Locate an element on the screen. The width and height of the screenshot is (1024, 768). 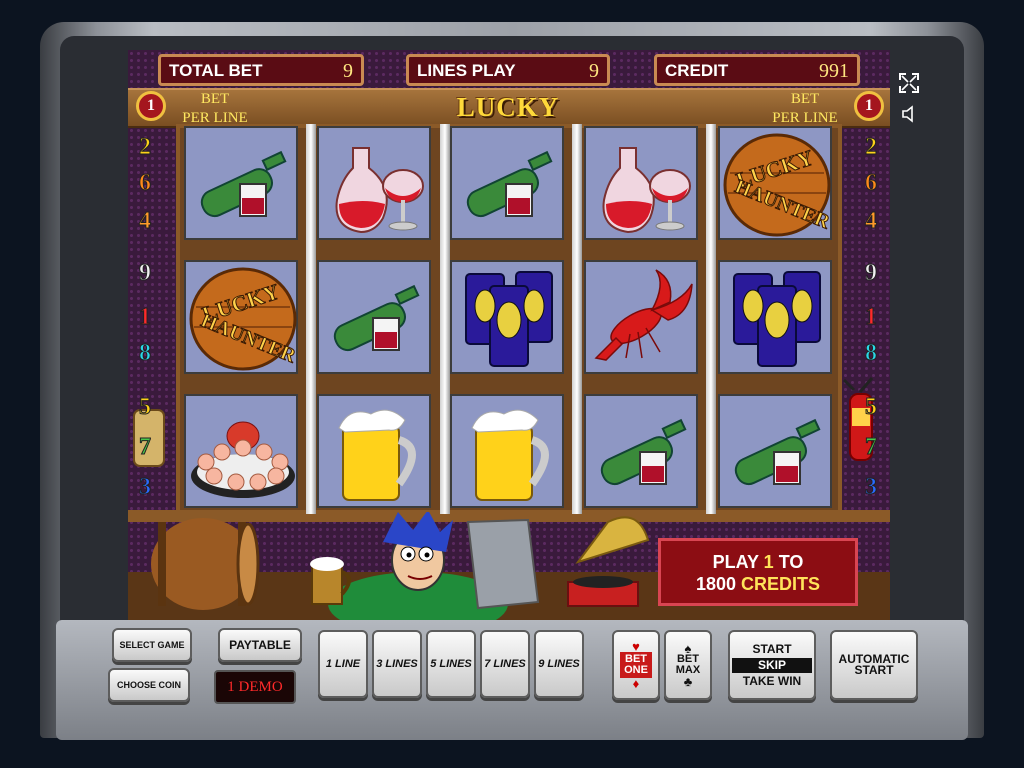
line-number-right: 1 is located at coordinates (871, 317).